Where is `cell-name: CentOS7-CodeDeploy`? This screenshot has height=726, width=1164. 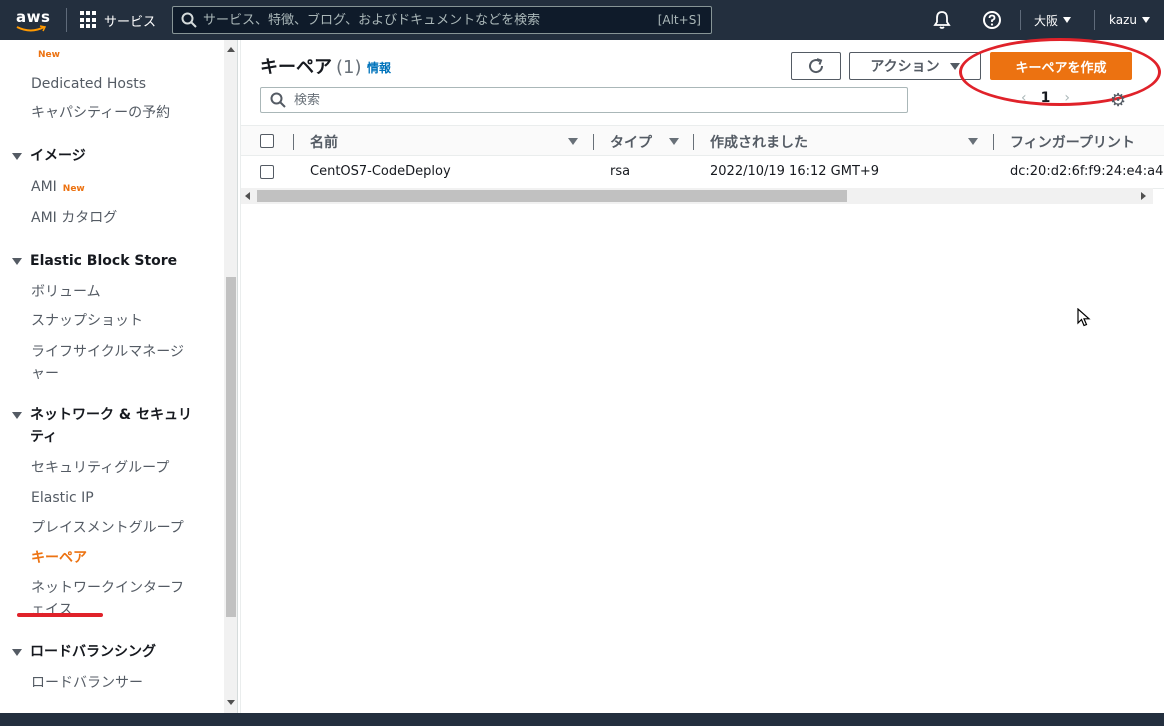
cell-name: CentOS7-CodeDeploy is located at coordinates (380, 171).